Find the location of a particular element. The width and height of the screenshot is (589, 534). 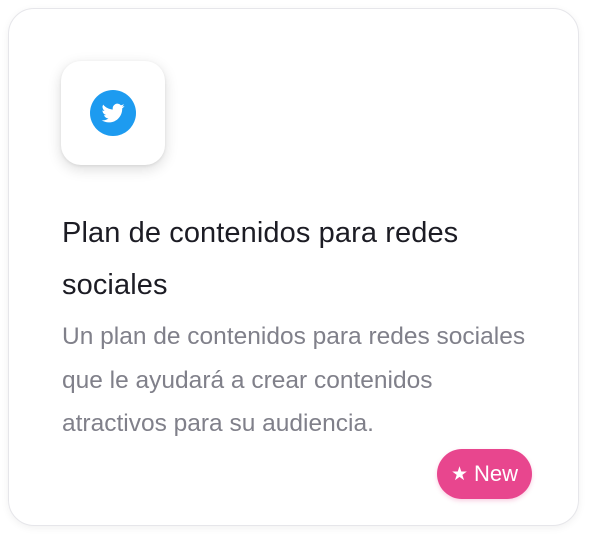

badge-label: New is located at coordinates (496, 473).